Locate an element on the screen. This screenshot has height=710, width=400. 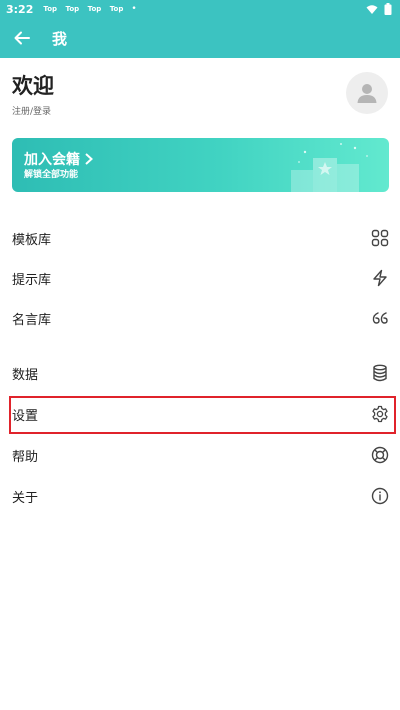
menu-item-about: 关于 is located at coordinates (200, 496).